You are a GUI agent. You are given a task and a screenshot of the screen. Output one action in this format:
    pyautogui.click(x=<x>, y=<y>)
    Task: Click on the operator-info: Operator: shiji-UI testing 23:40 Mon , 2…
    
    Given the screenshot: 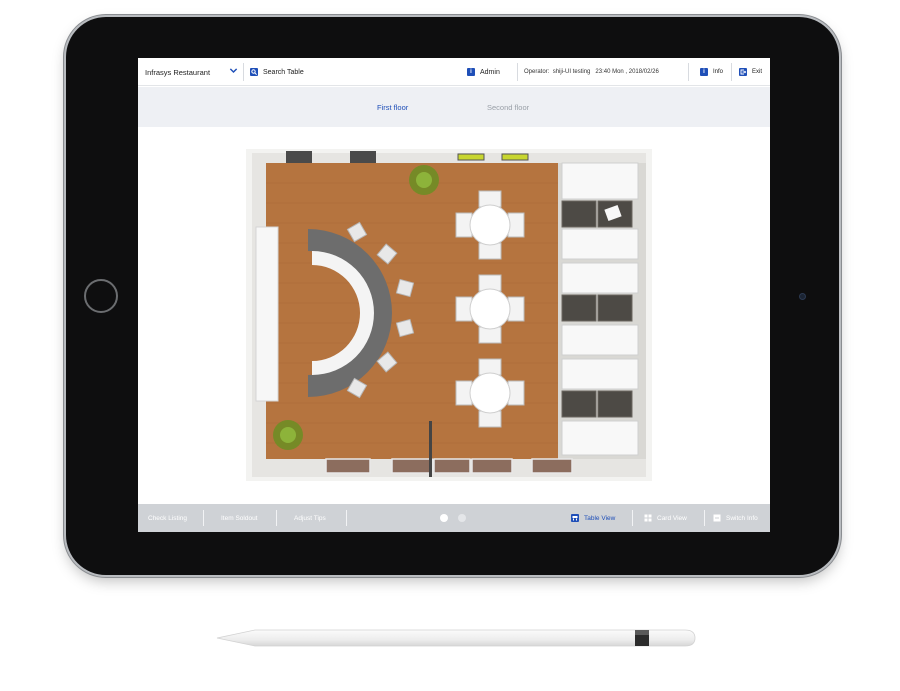 What is the action you would take?
    pyautogui.click(x=591, y=72)
    